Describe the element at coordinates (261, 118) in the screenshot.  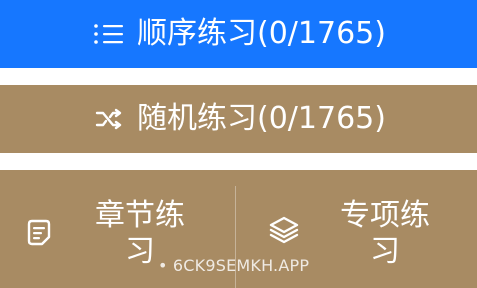
I see `random-practice-label: 随机练习(0/1765)` at that location.